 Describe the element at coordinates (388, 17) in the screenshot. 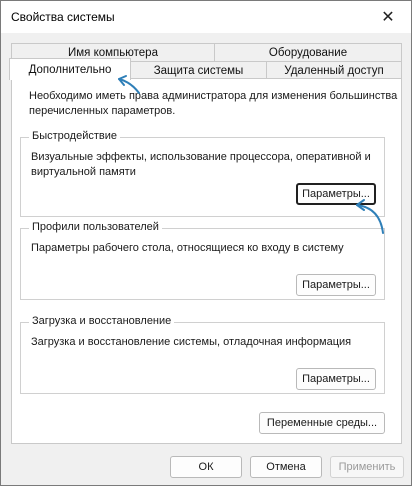

I see `close-icon: ✕` at that location.